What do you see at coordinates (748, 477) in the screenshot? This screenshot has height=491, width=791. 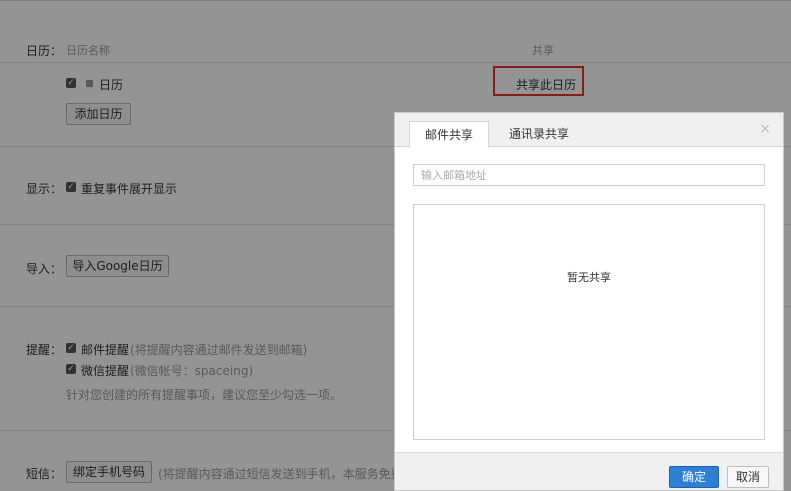 I see `cancel-button: 取消` at bounding box center [748, 477].